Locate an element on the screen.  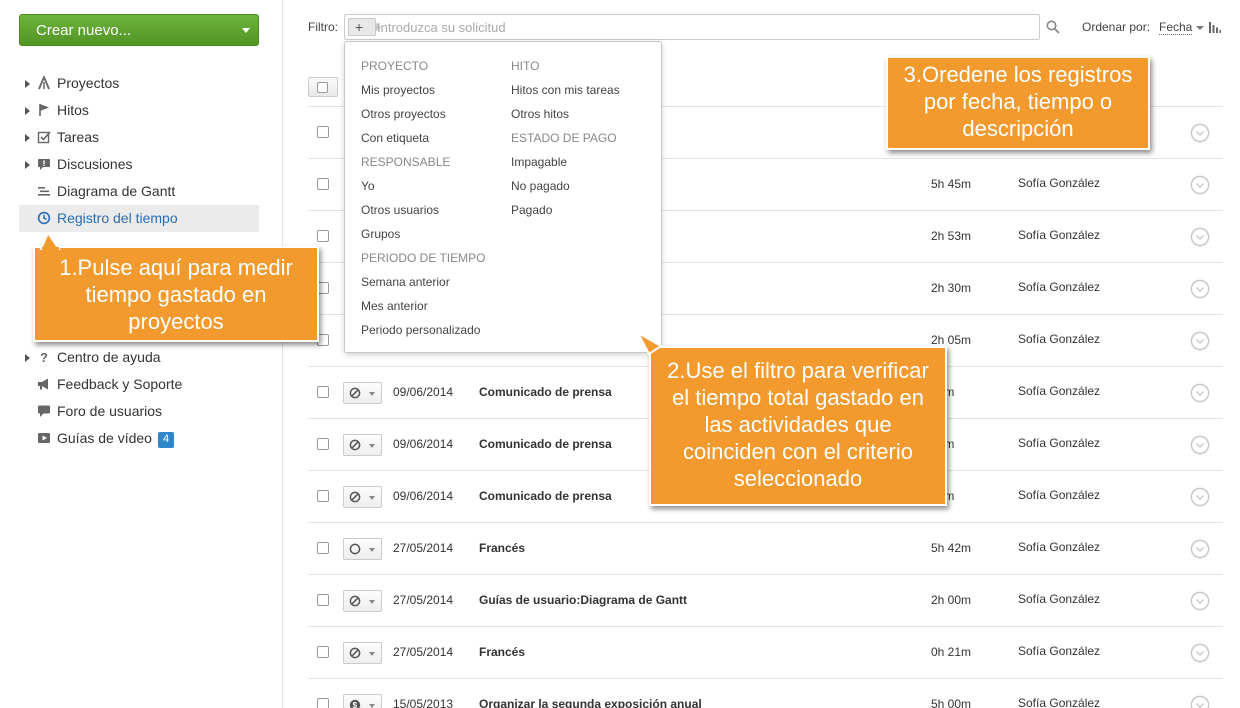
sort-caret-icon is located at coordinates (1200, 28).